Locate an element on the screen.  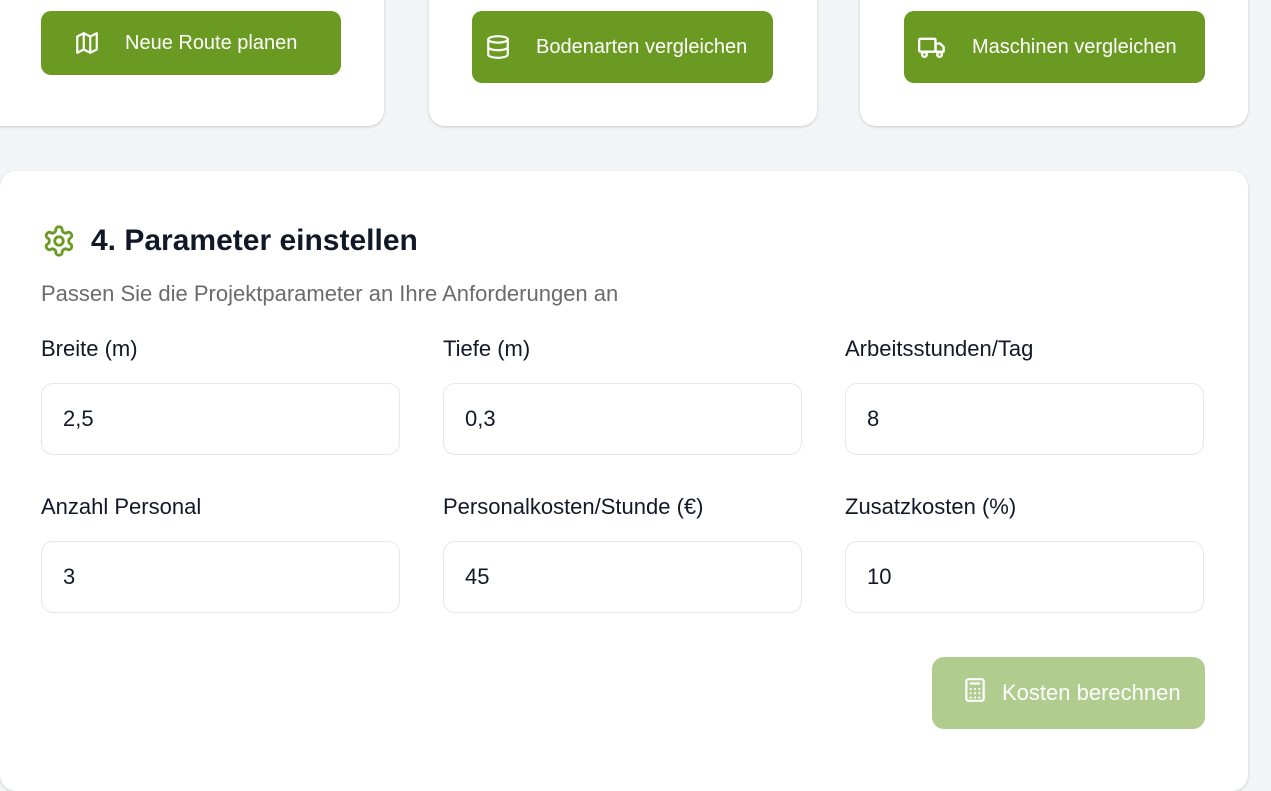
truck-icon is located at coordinates (932, 47).